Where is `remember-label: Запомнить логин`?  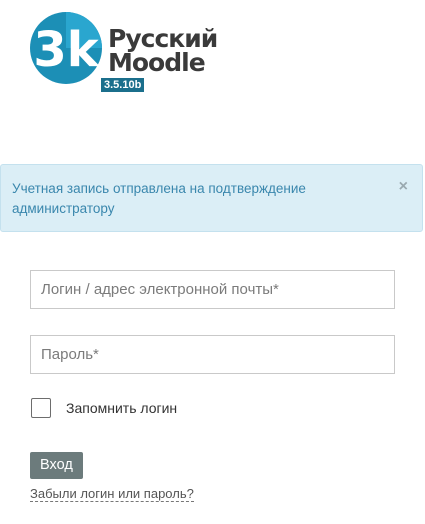
remember-label: Запомнить логин is located at coordinates (121, 408).